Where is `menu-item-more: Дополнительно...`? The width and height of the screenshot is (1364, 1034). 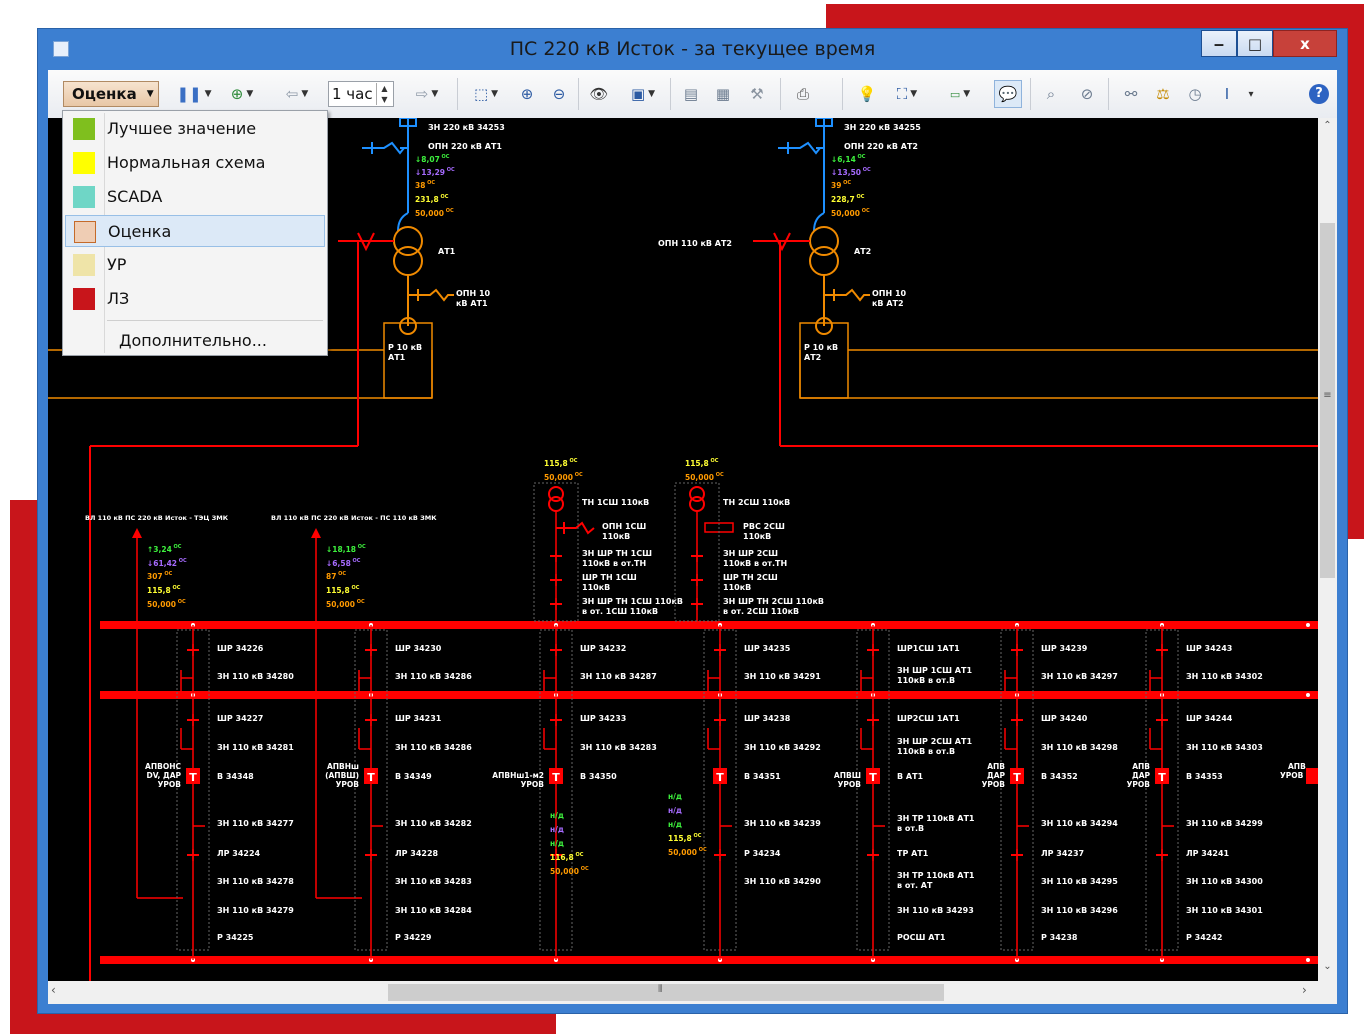 menu-item-more: Дополнительно... is located at coordinates (195, 341).